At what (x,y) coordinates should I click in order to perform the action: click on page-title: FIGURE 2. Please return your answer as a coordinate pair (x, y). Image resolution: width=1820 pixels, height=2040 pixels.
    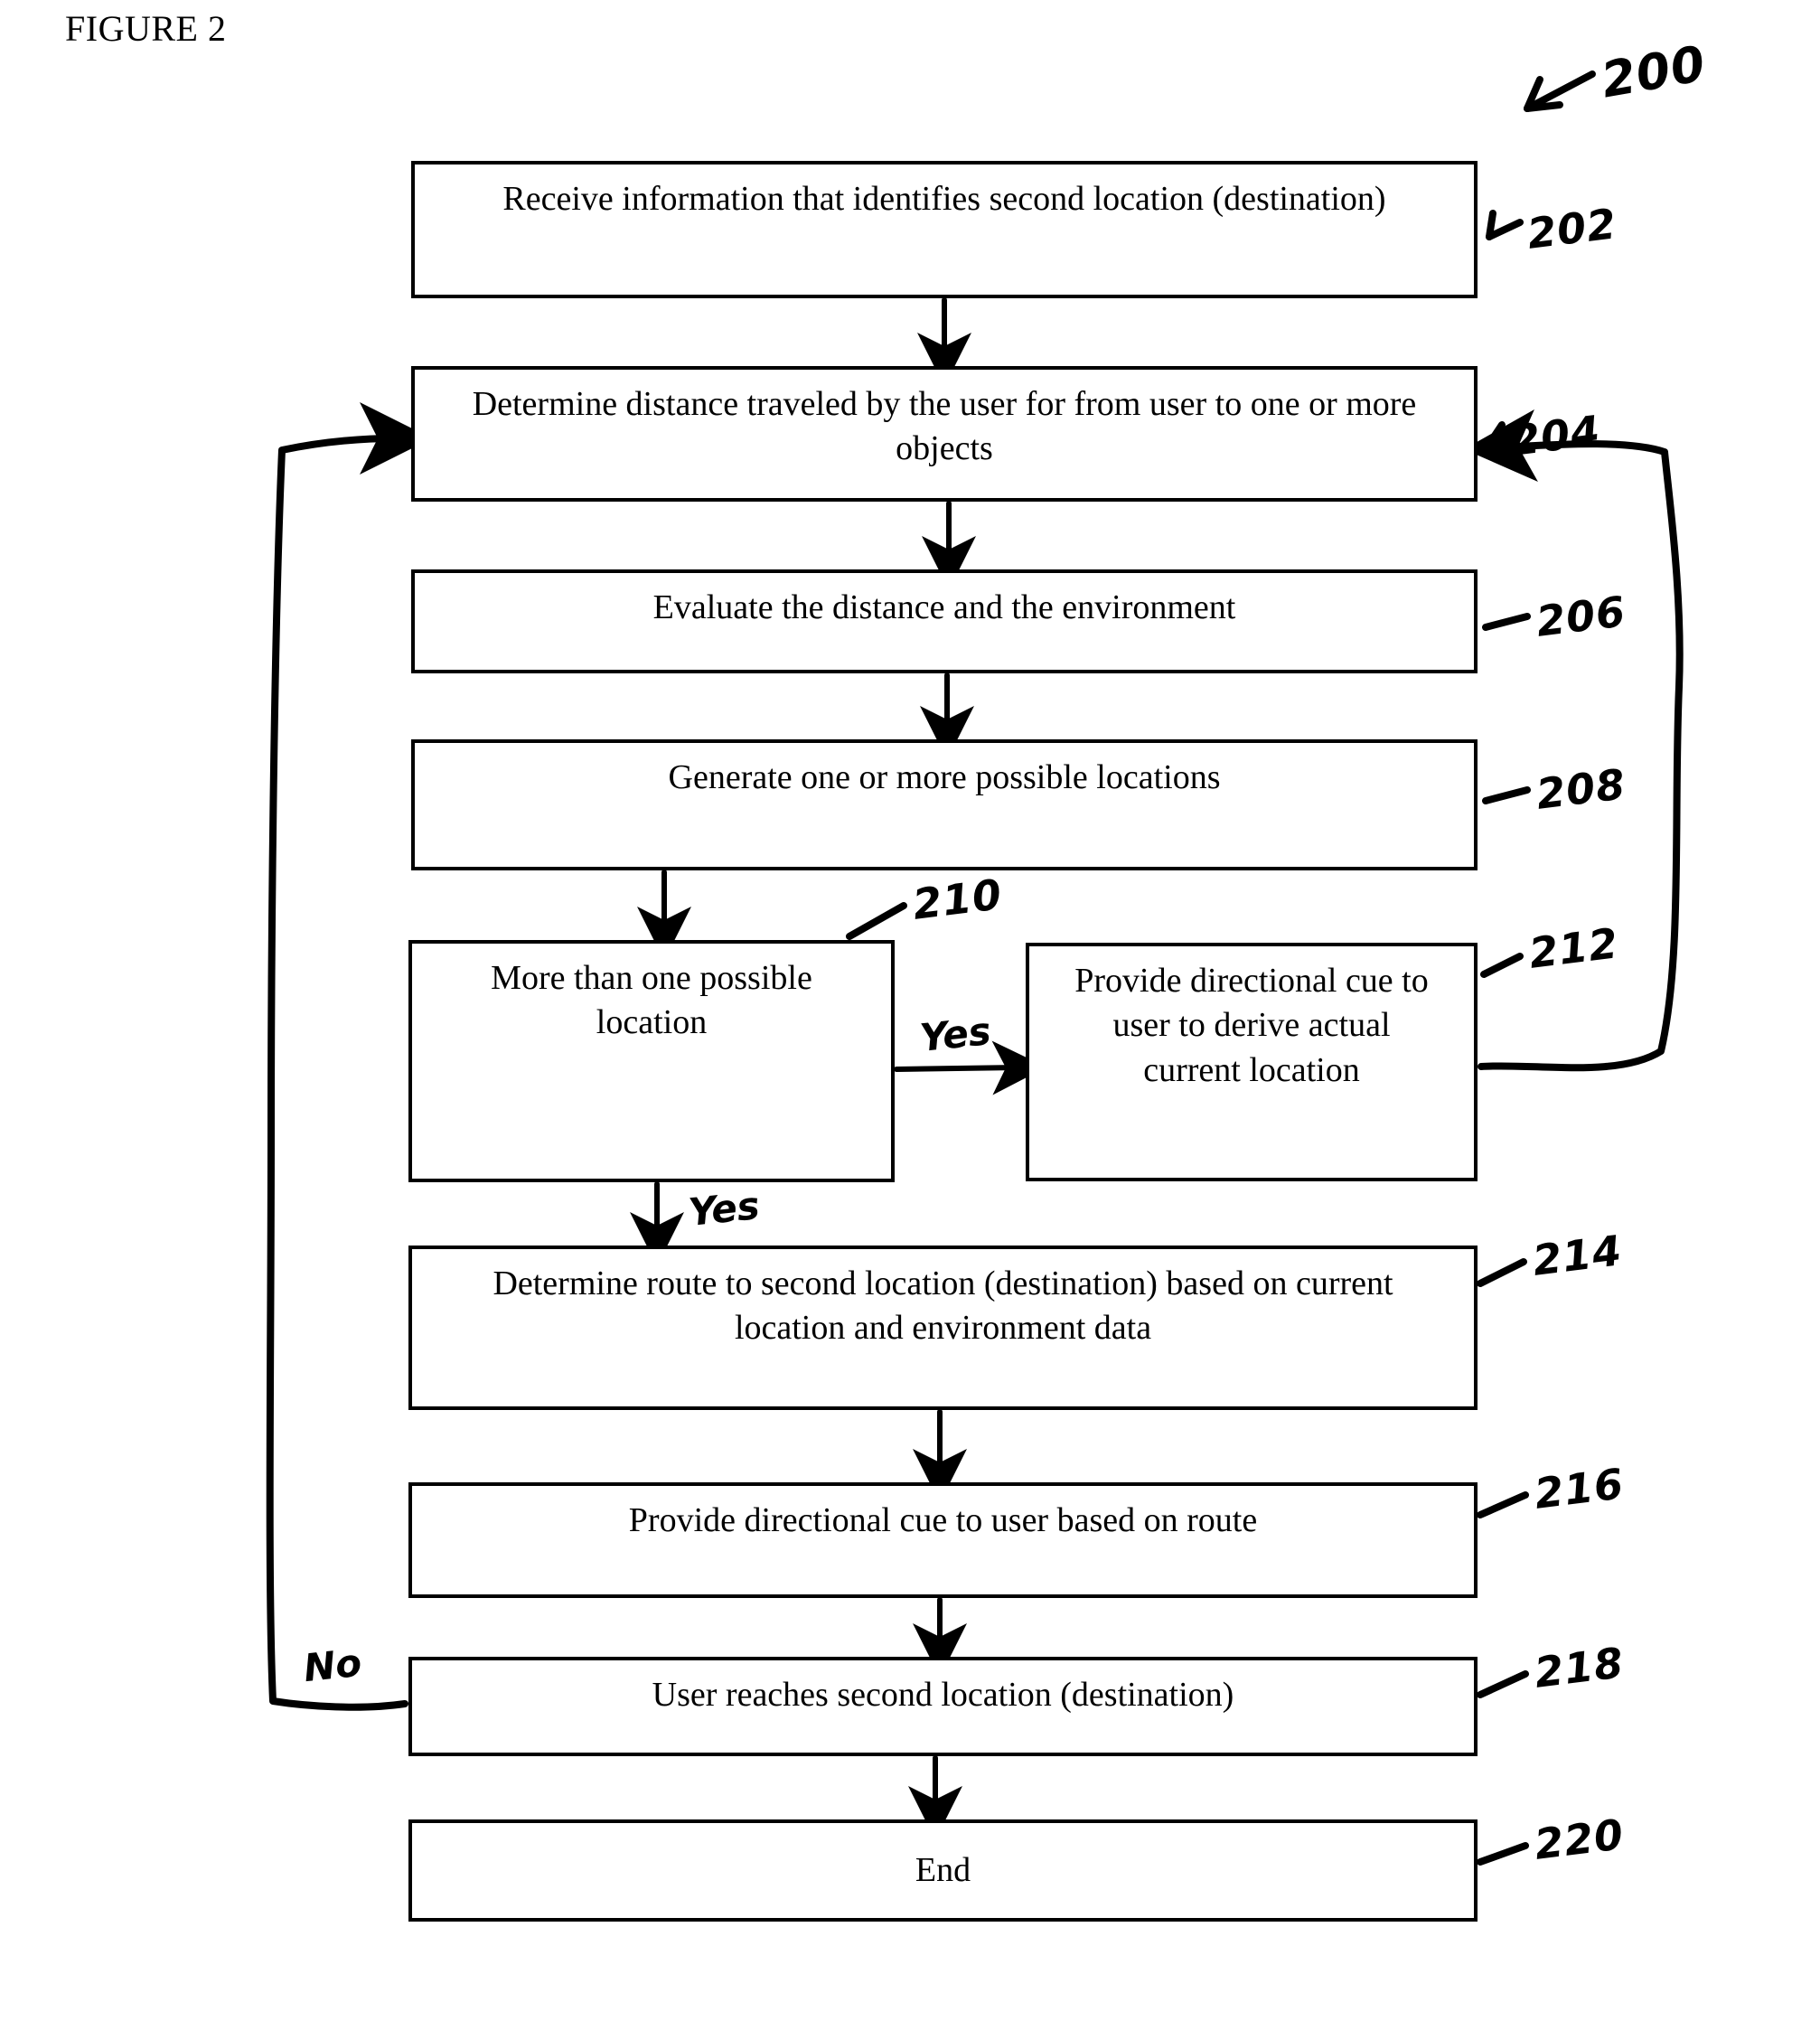
    Looking at the image, I should click on (146, 29).